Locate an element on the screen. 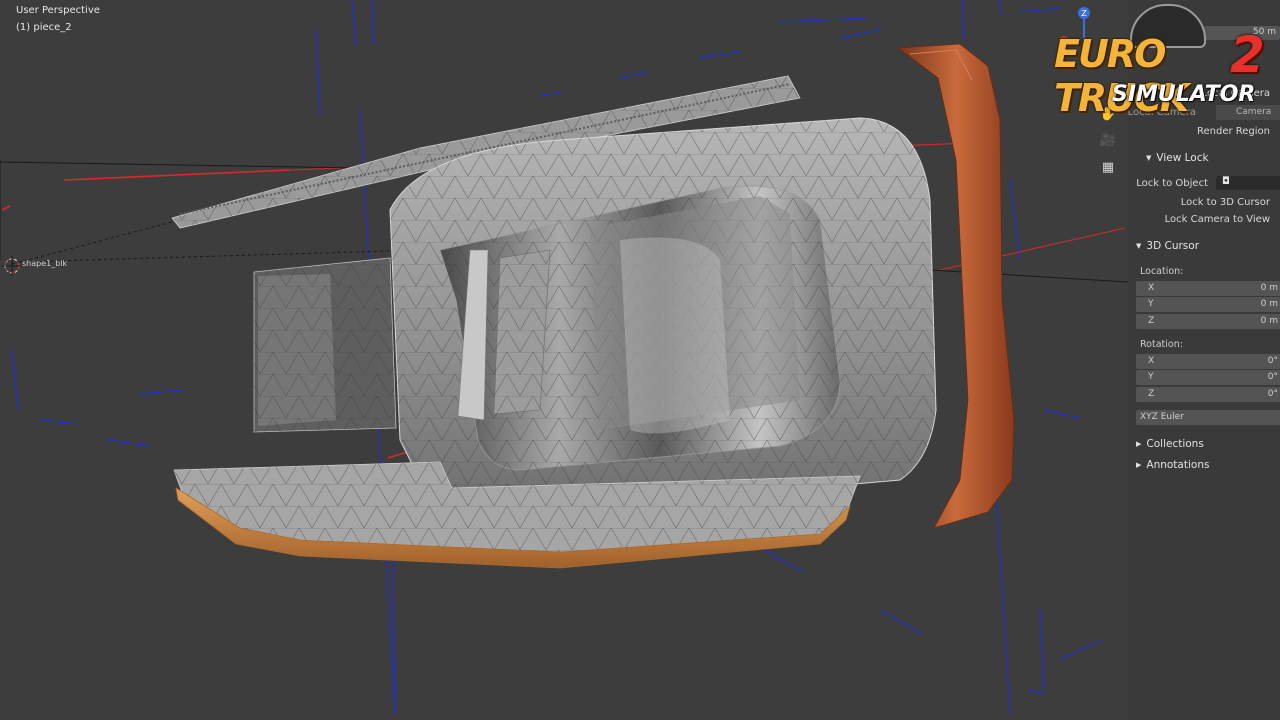 This screenshot has height=720, width=1280. render-region-checkbox: Render Region is located at coordinates (1233, 131).